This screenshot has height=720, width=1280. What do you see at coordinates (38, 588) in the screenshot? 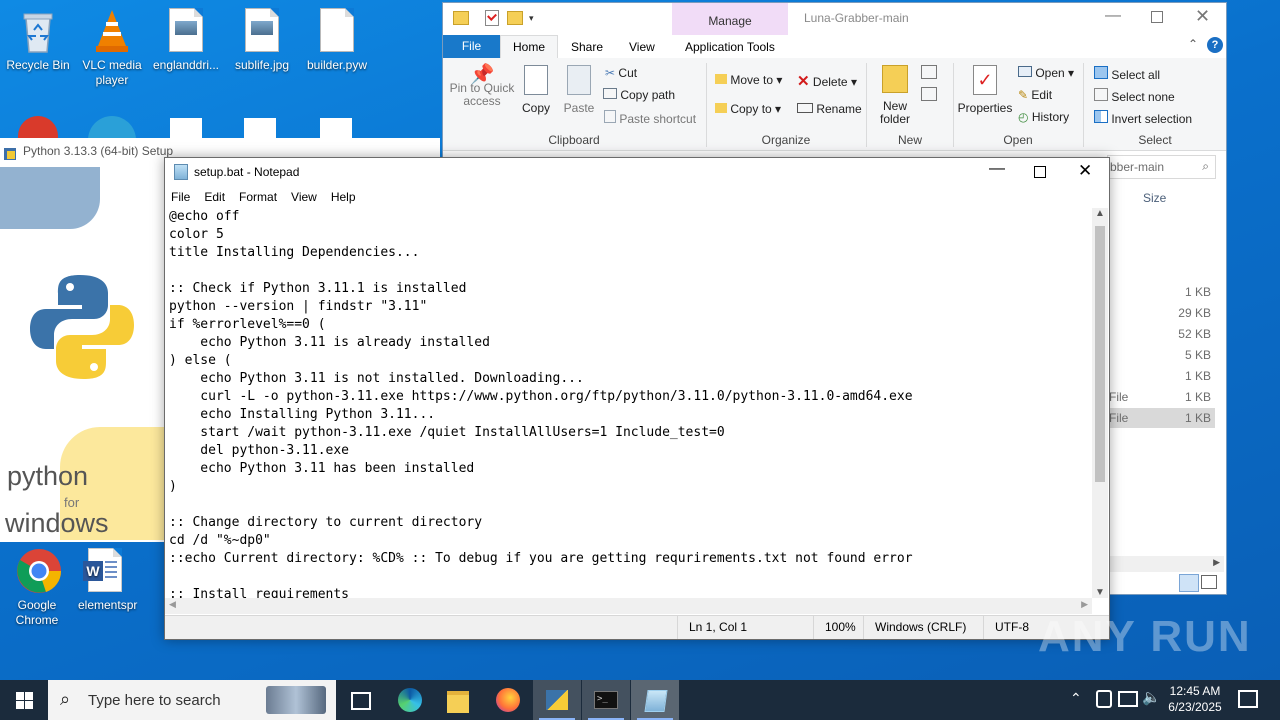
I see `desktop-icon-chrome: Google Chrome` at bounding box center [38, 588].